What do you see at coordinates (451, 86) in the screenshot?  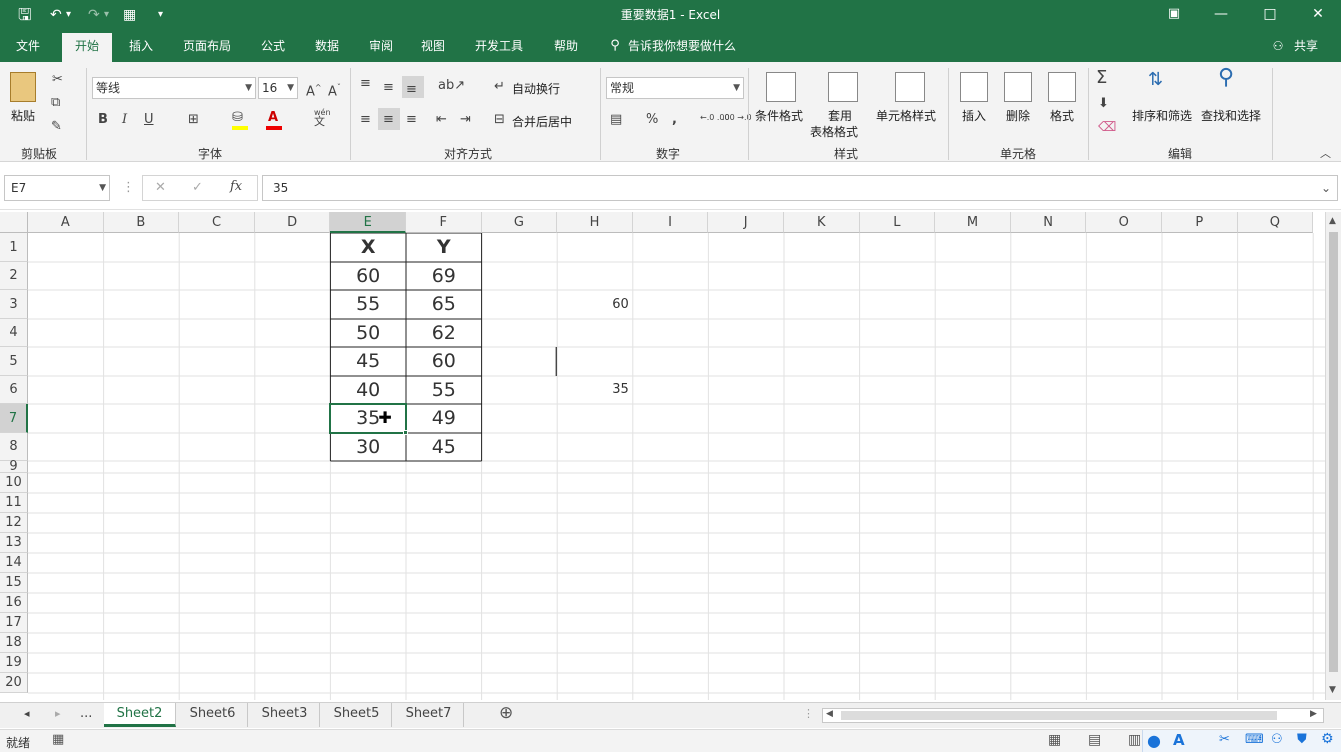 I see `orientation-icon: ab↗` at bounding box center [451, 86].